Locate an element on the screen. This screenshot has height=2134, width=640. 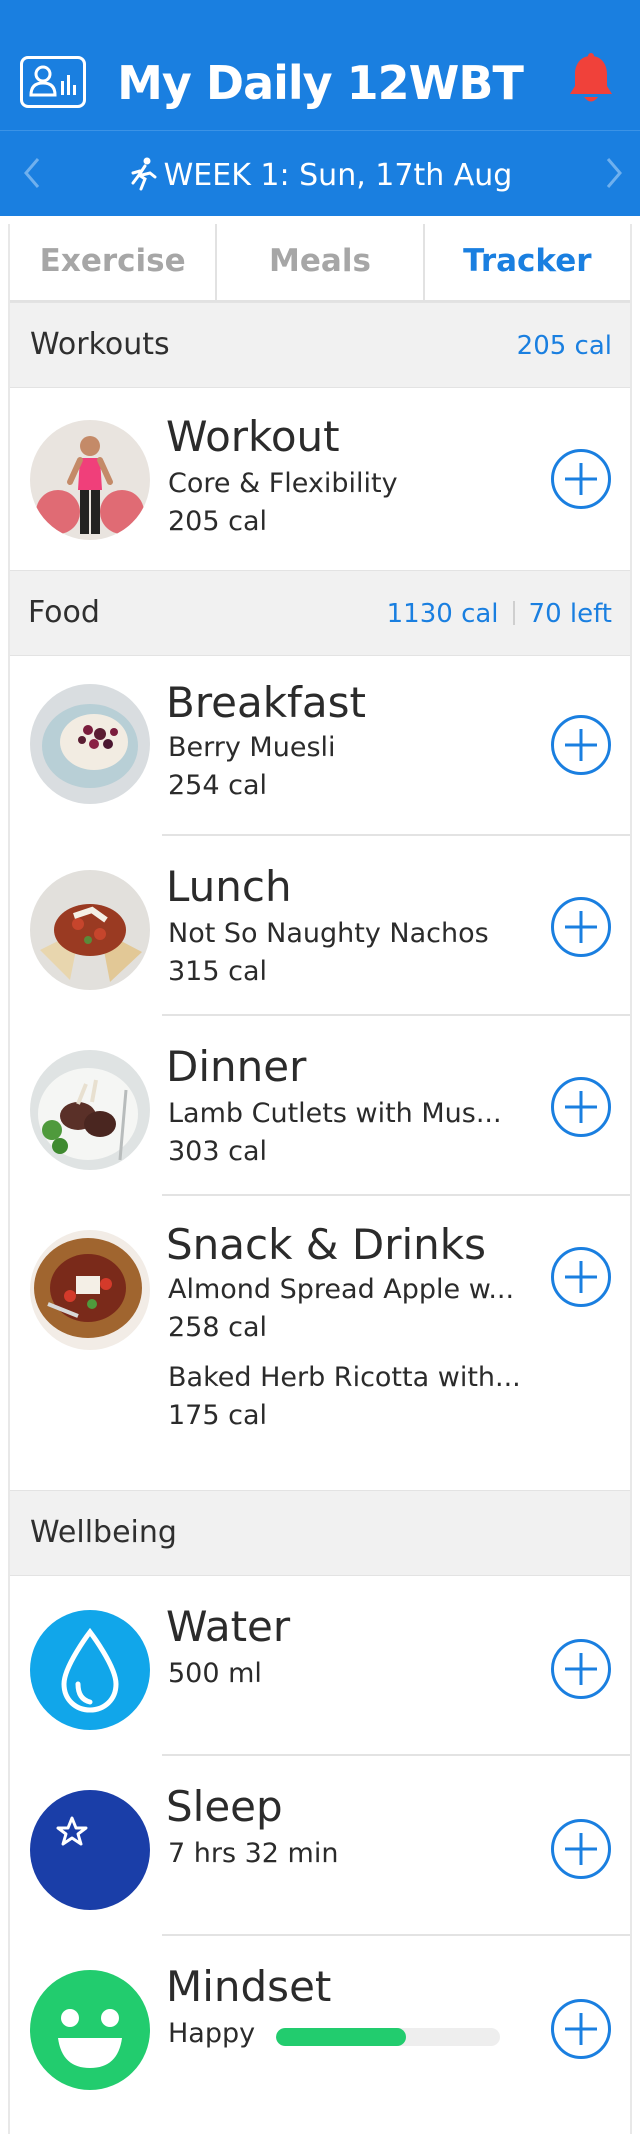
dinner-photo is located at coordinates (90, 1110).